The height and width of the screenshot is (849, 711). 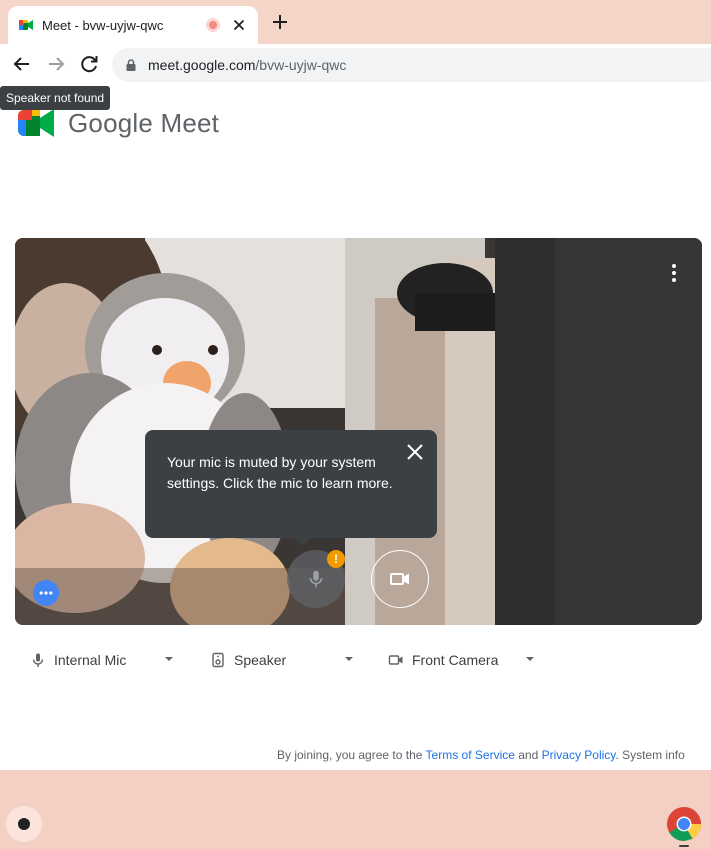 I want to click on google-meet-logo-icon, so click(x=36, y=123).